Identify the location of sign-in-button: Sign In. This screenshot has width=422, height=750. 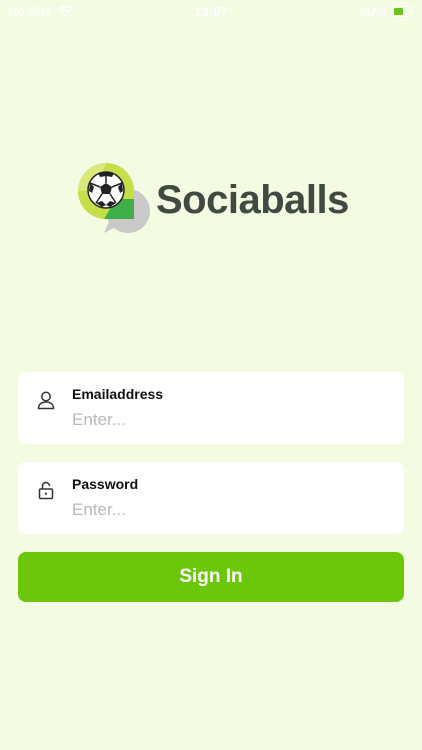
(211, 577).